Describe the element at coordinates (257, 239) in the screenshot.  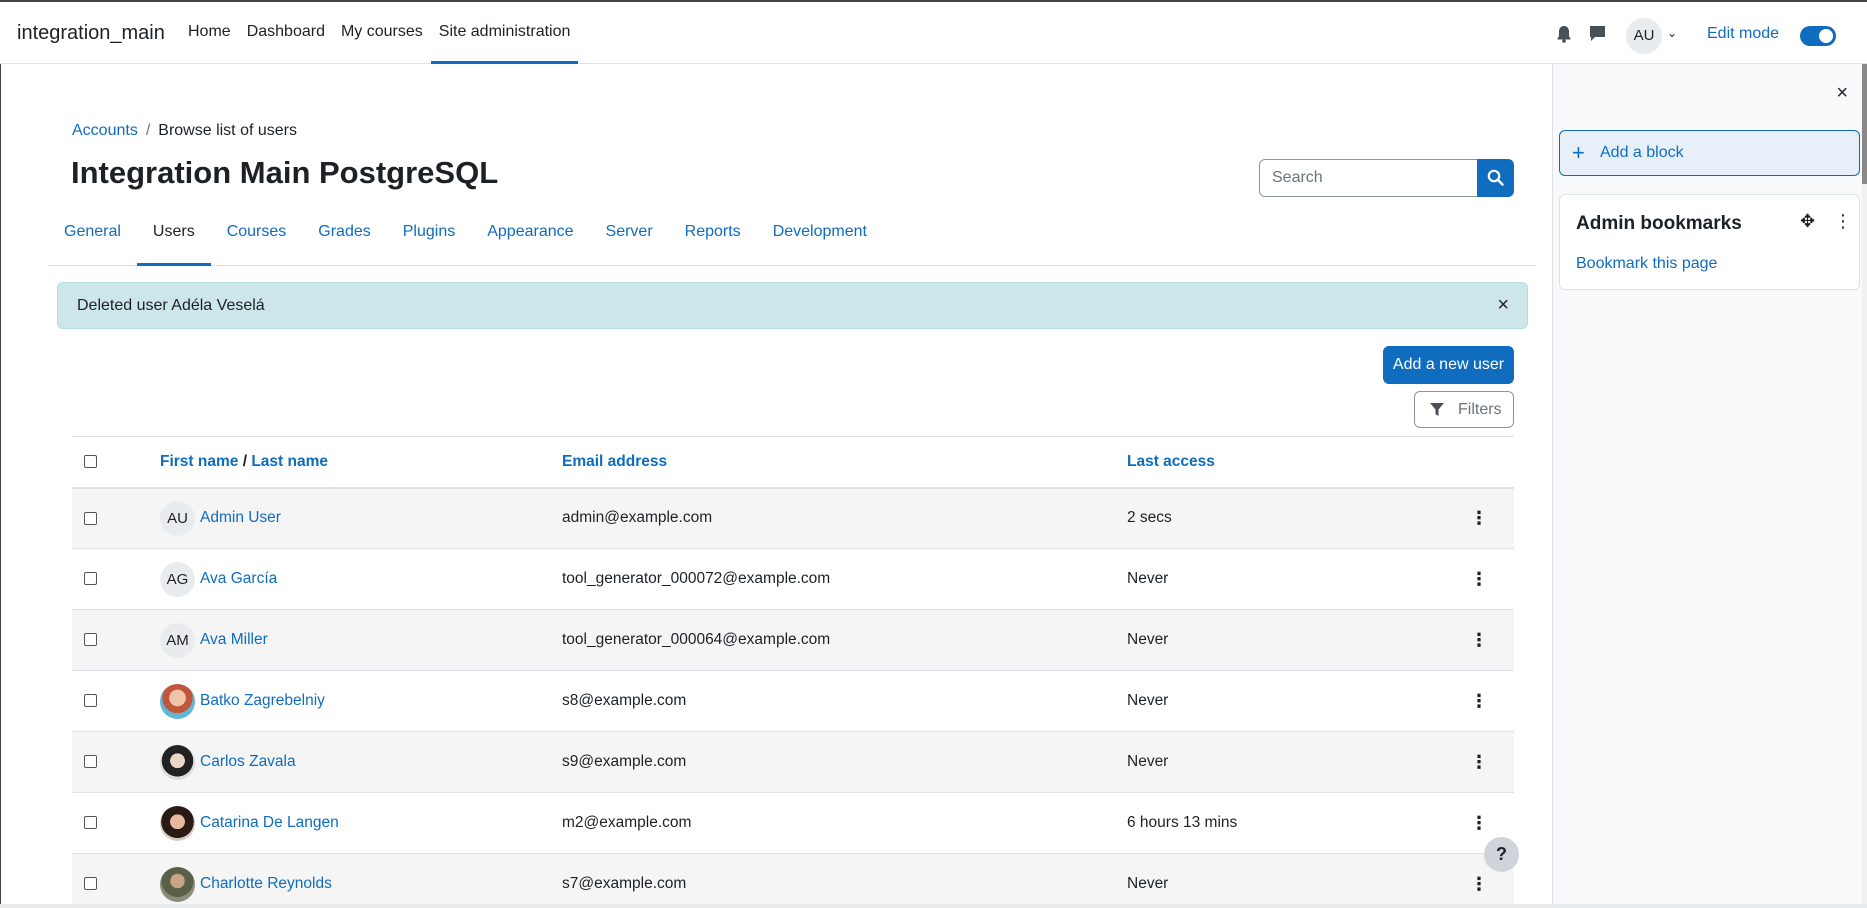
I see `tab-courses: Courses` at that location.